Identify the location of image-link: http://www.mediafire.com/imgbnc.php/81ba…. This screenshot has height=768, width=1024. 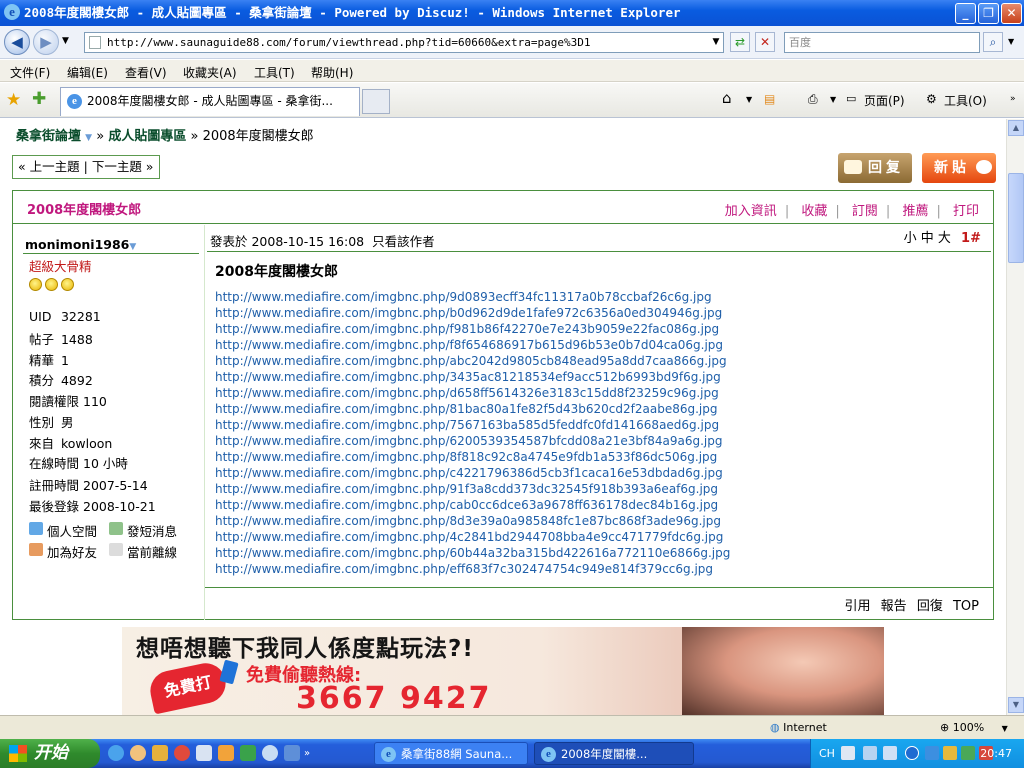
(600, 409).